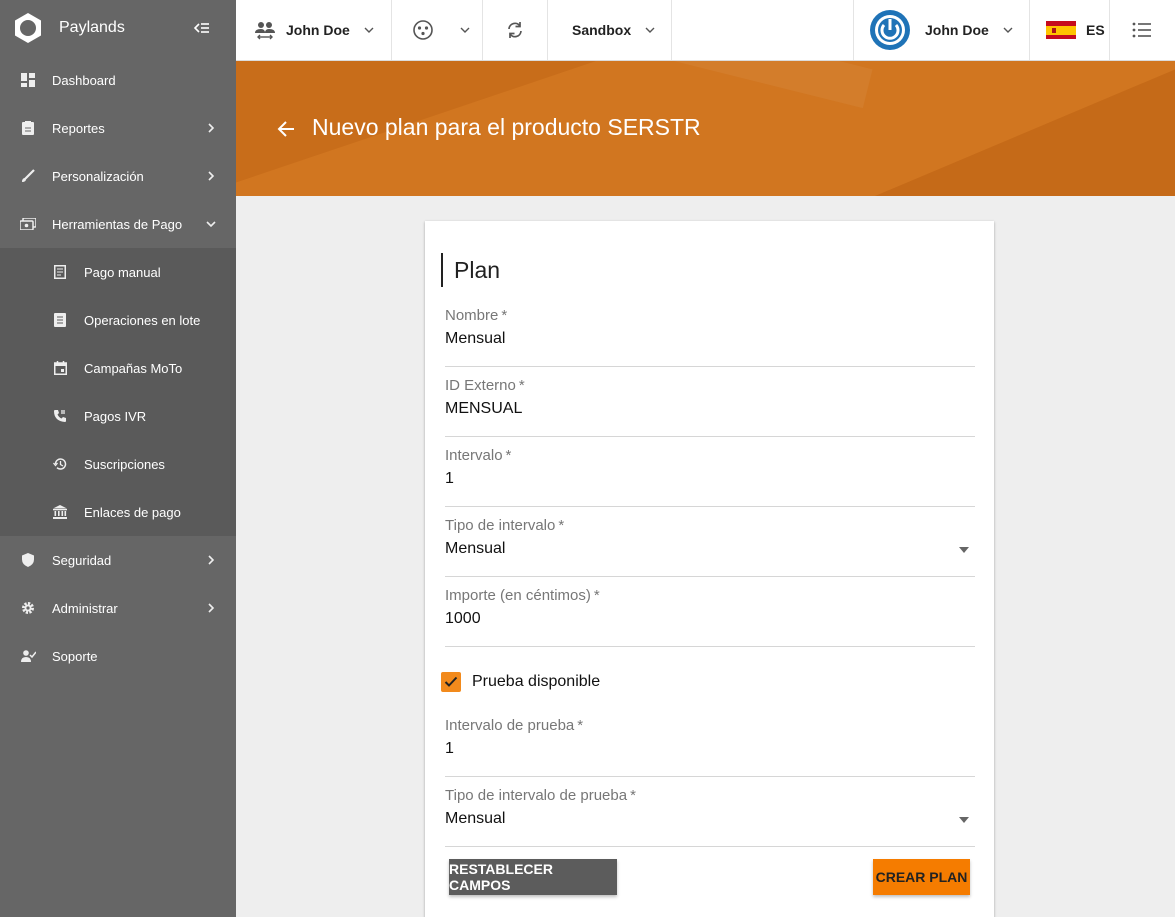 This screenshot has width=1175, height=917. I want to click on field-label: Importe (en céntimos), so click(518, 595).